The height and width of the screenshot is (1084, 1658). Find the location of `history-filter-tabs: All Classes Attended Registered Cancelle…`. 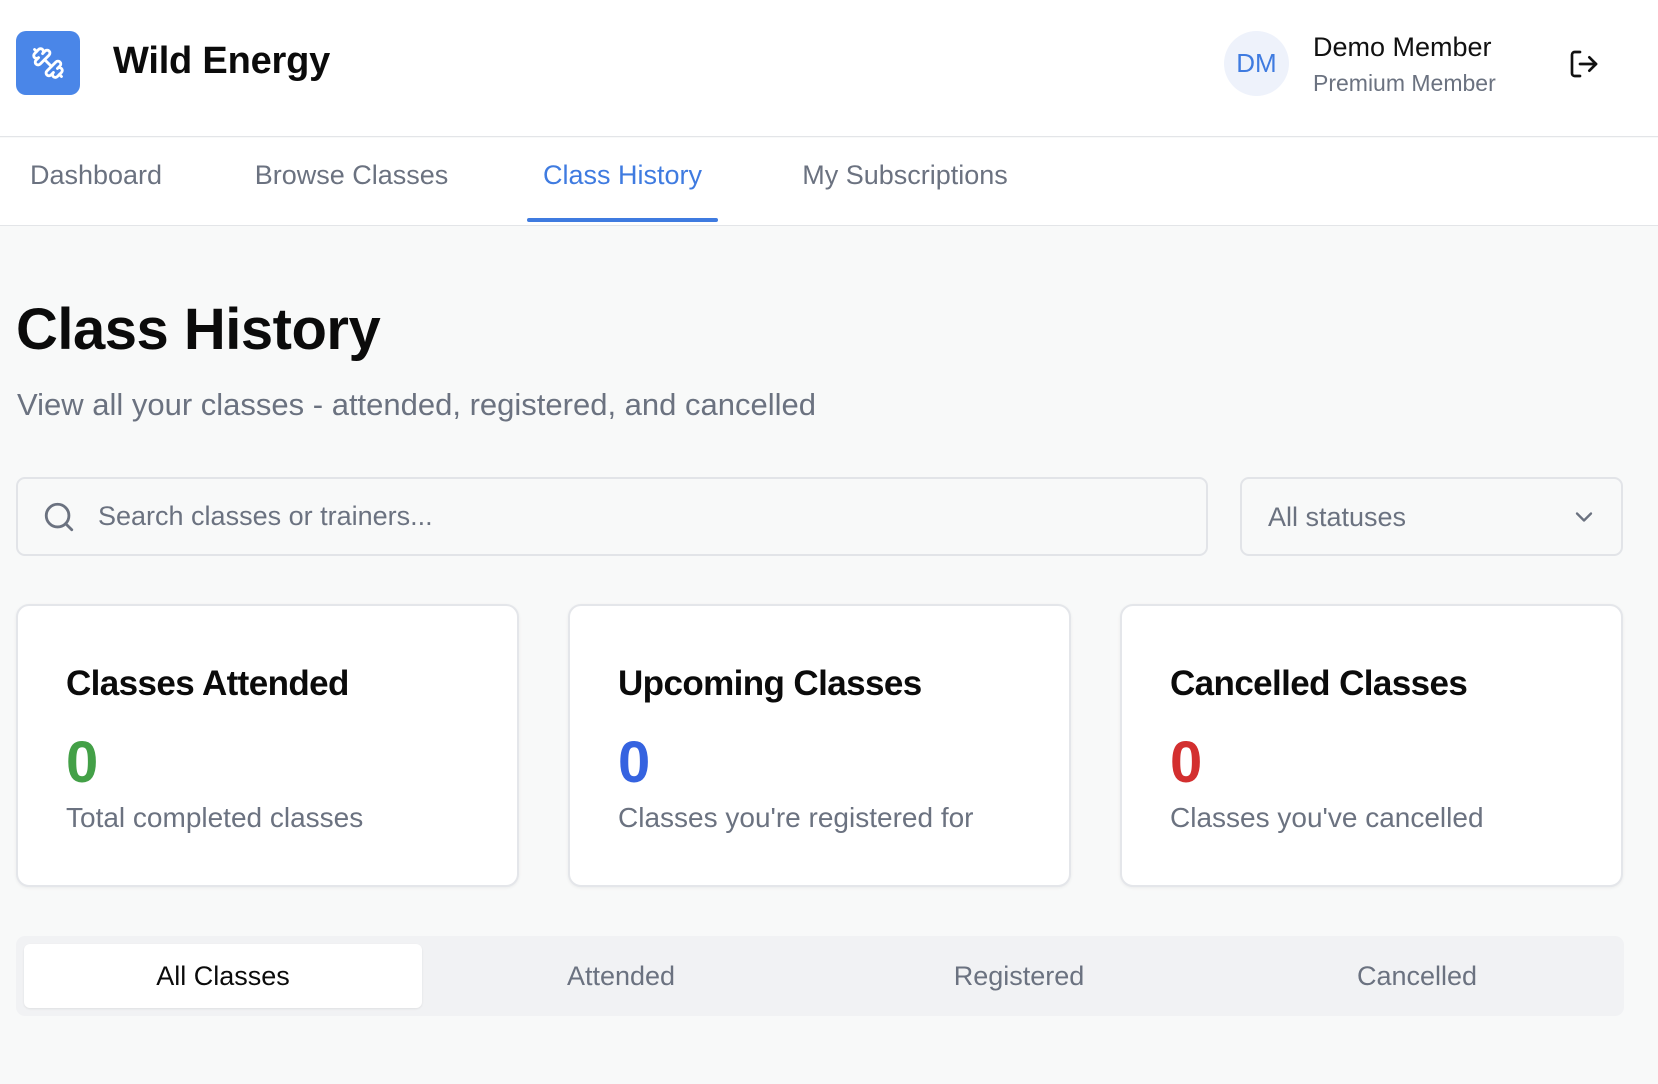

history-filter-tabs: All Classes Attended Registered Cancelle… is located at coordinates (820, 976).